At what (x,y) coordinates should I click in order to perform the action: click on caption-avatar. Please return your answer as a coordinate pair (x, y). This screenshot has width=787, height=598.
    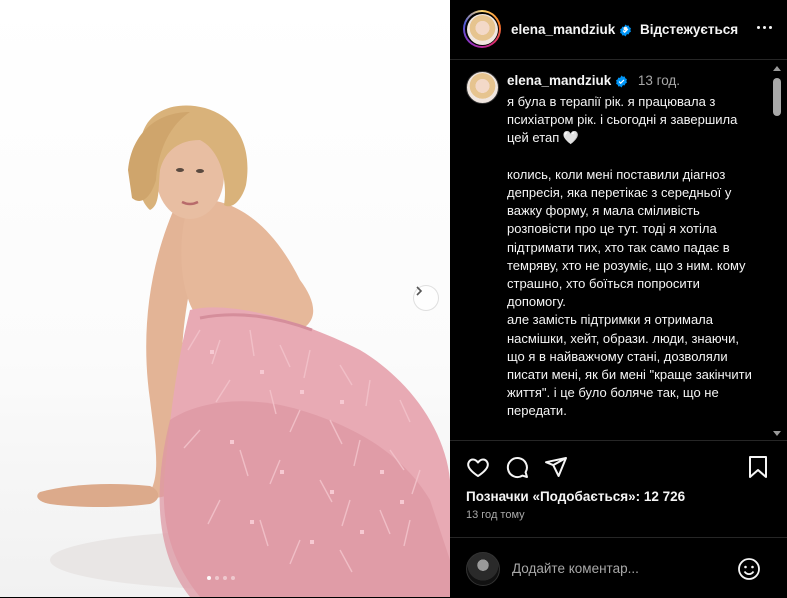
    Looking at the image, I should click on (482, 87).